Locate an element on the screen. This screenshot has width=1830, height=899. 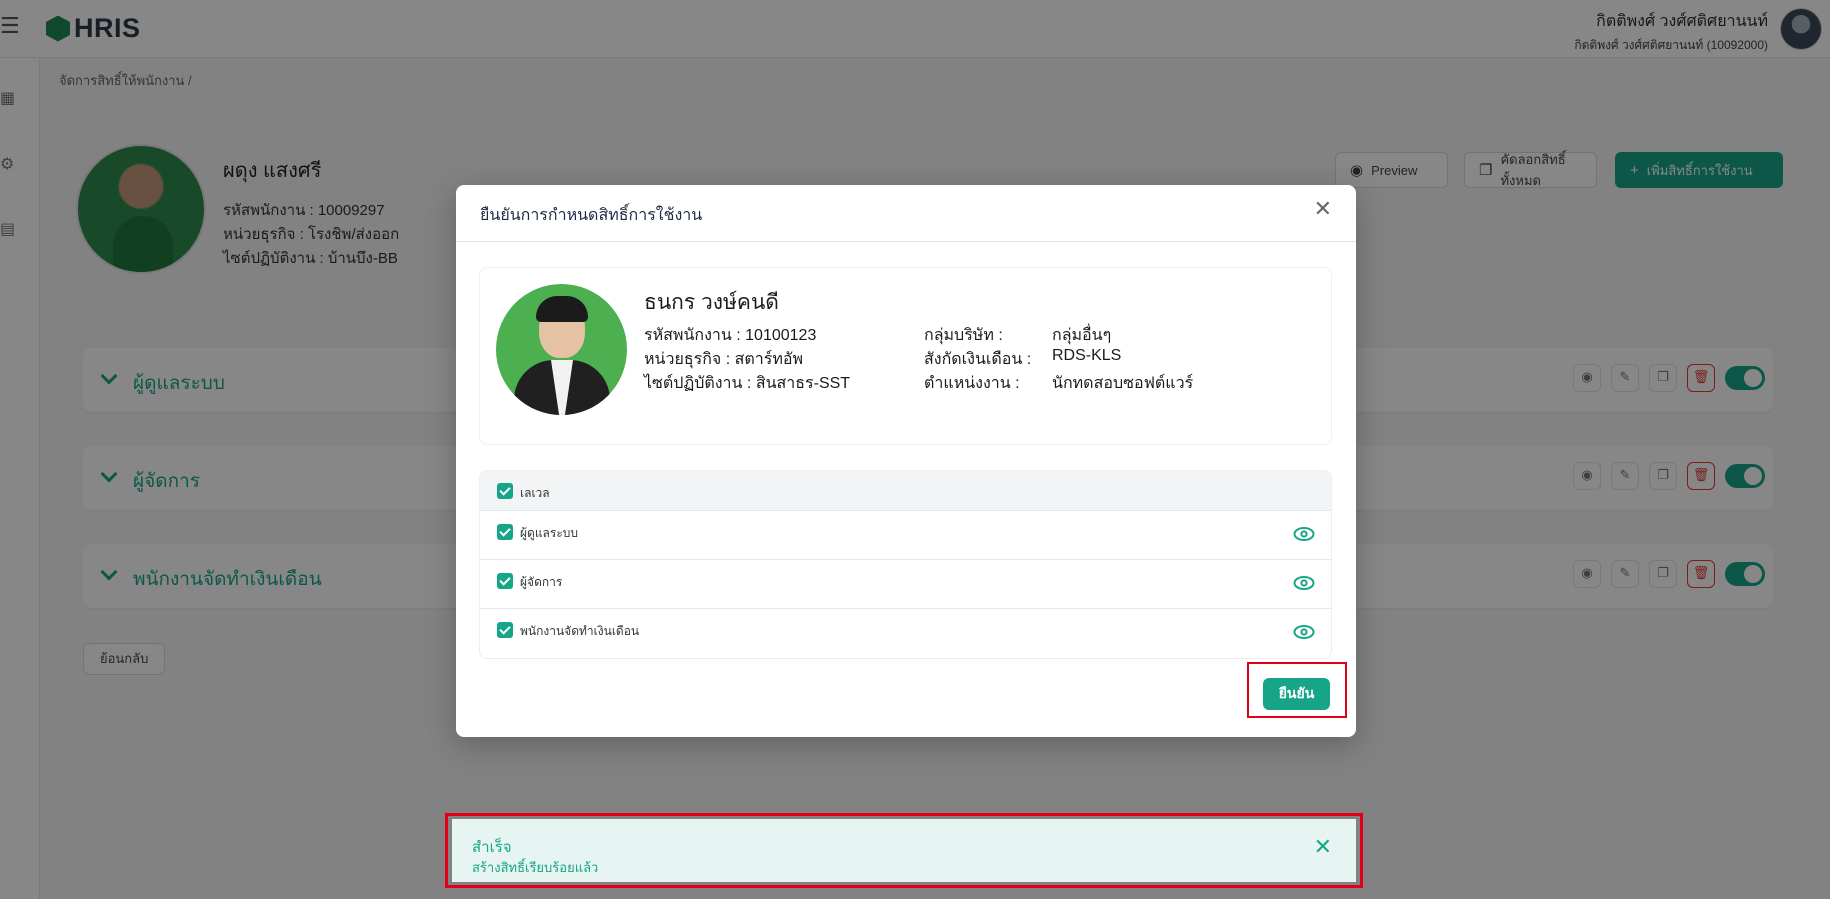
employee-code: รหัสพนักงาน : 10100123 is located at coordinates (730, 335).